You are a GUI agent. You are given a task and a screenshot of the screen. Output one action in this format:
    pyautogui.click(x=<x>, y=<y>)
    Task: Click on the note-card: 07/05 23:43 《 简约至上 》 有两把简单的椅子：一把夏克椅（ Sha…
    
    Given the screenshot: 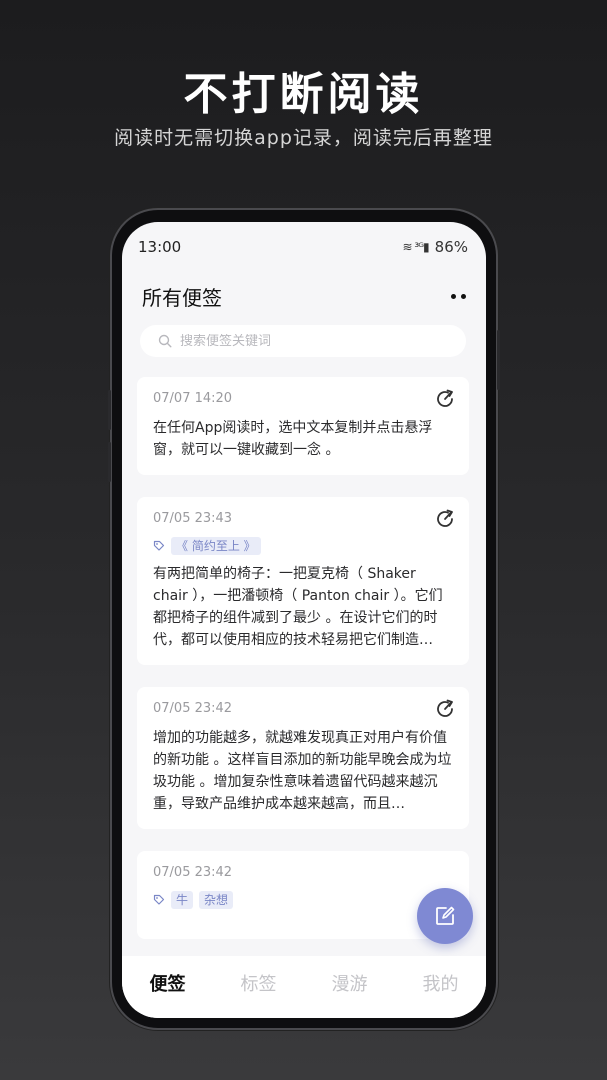 What is the action you would take?
    pyautogui.click(x=303, y=581)
    